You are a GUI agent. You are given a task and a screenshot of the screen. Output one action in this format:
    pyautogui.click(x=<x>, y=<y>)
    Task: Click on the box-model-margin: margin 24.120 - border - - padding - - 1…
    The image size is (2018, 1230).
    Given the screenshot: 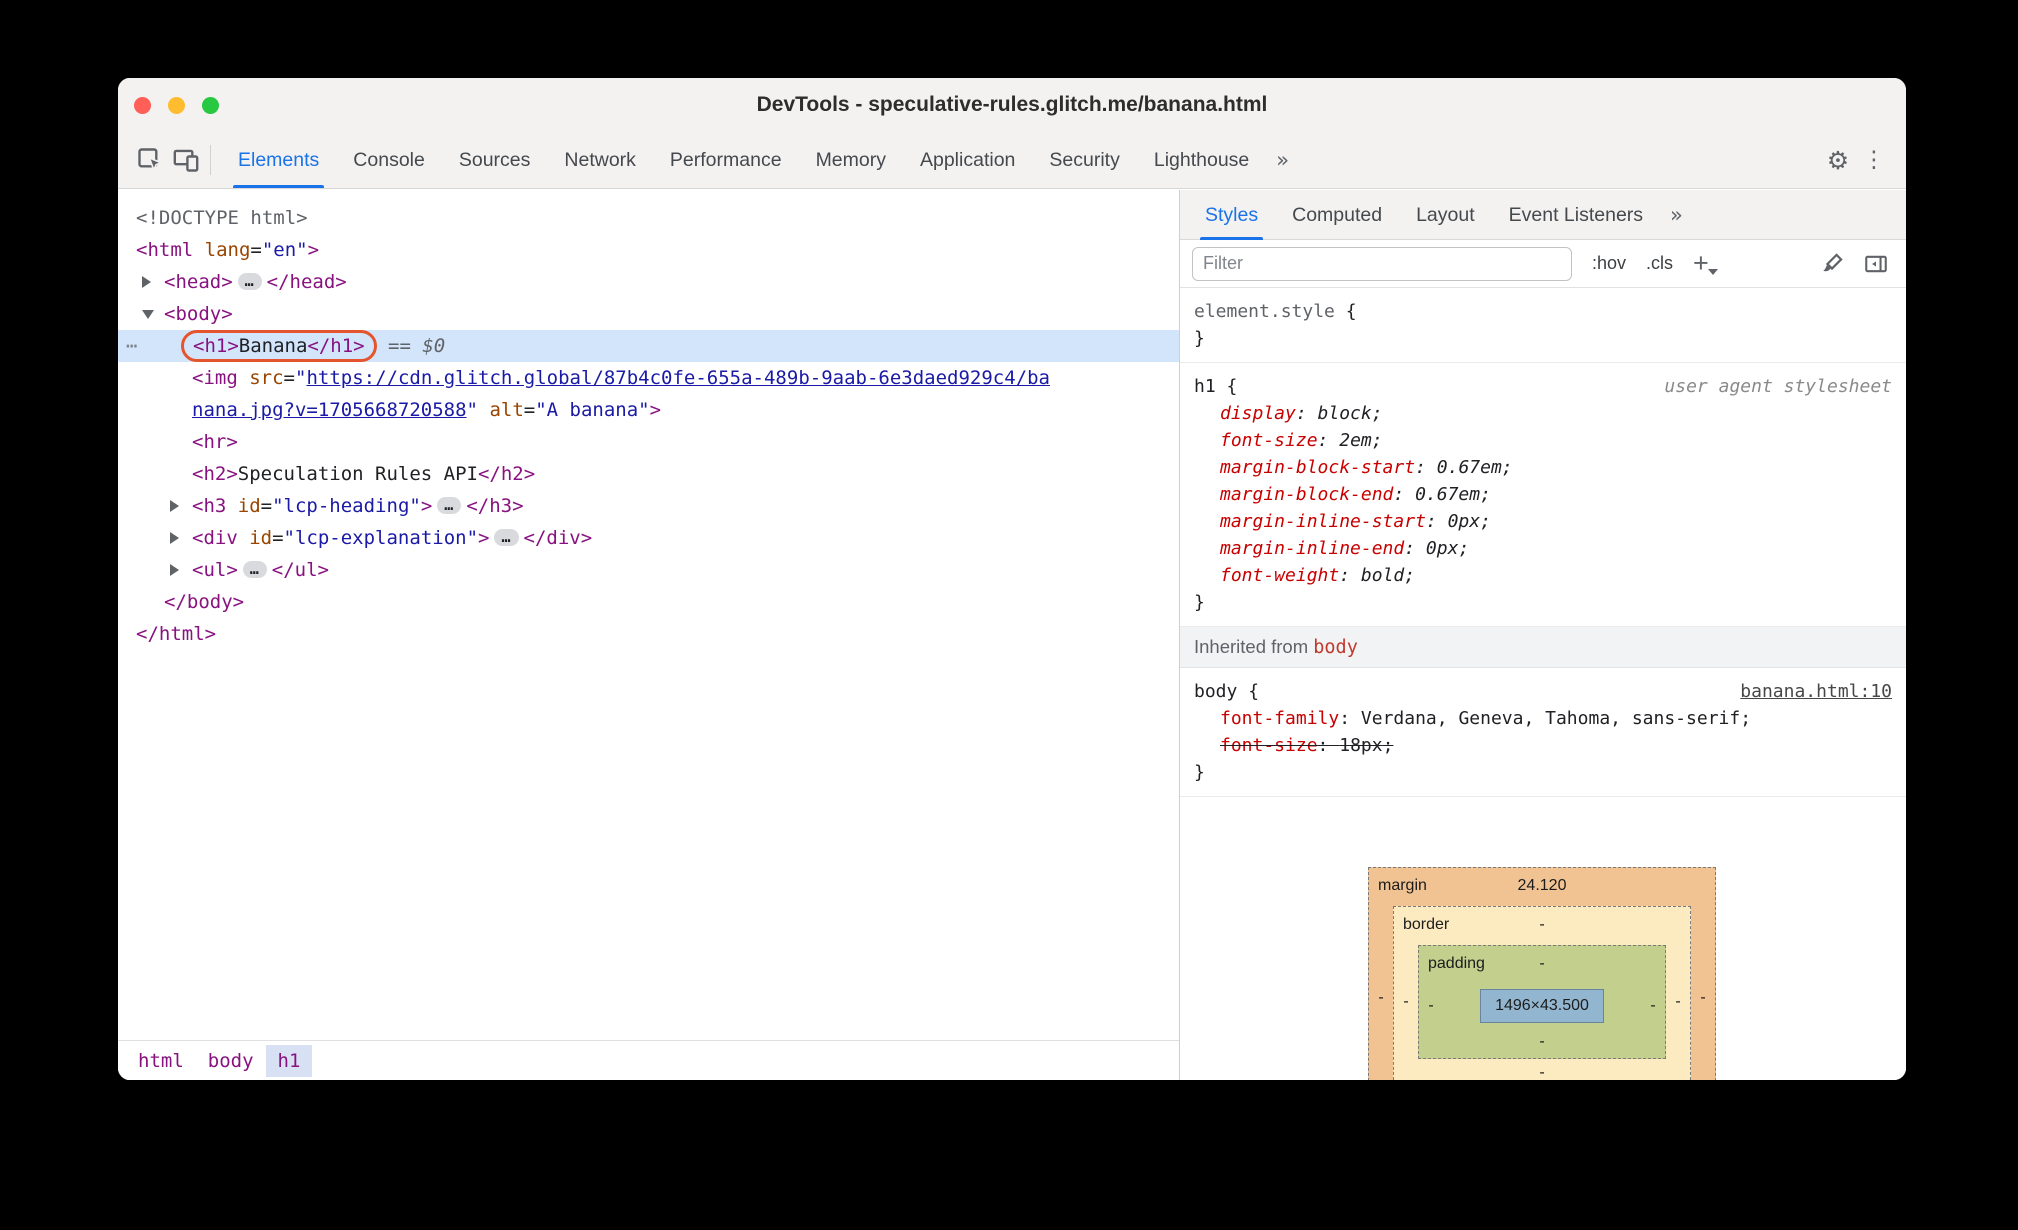 What is the action you would take?
    pyautogui.click(x=1542, y=973)
    